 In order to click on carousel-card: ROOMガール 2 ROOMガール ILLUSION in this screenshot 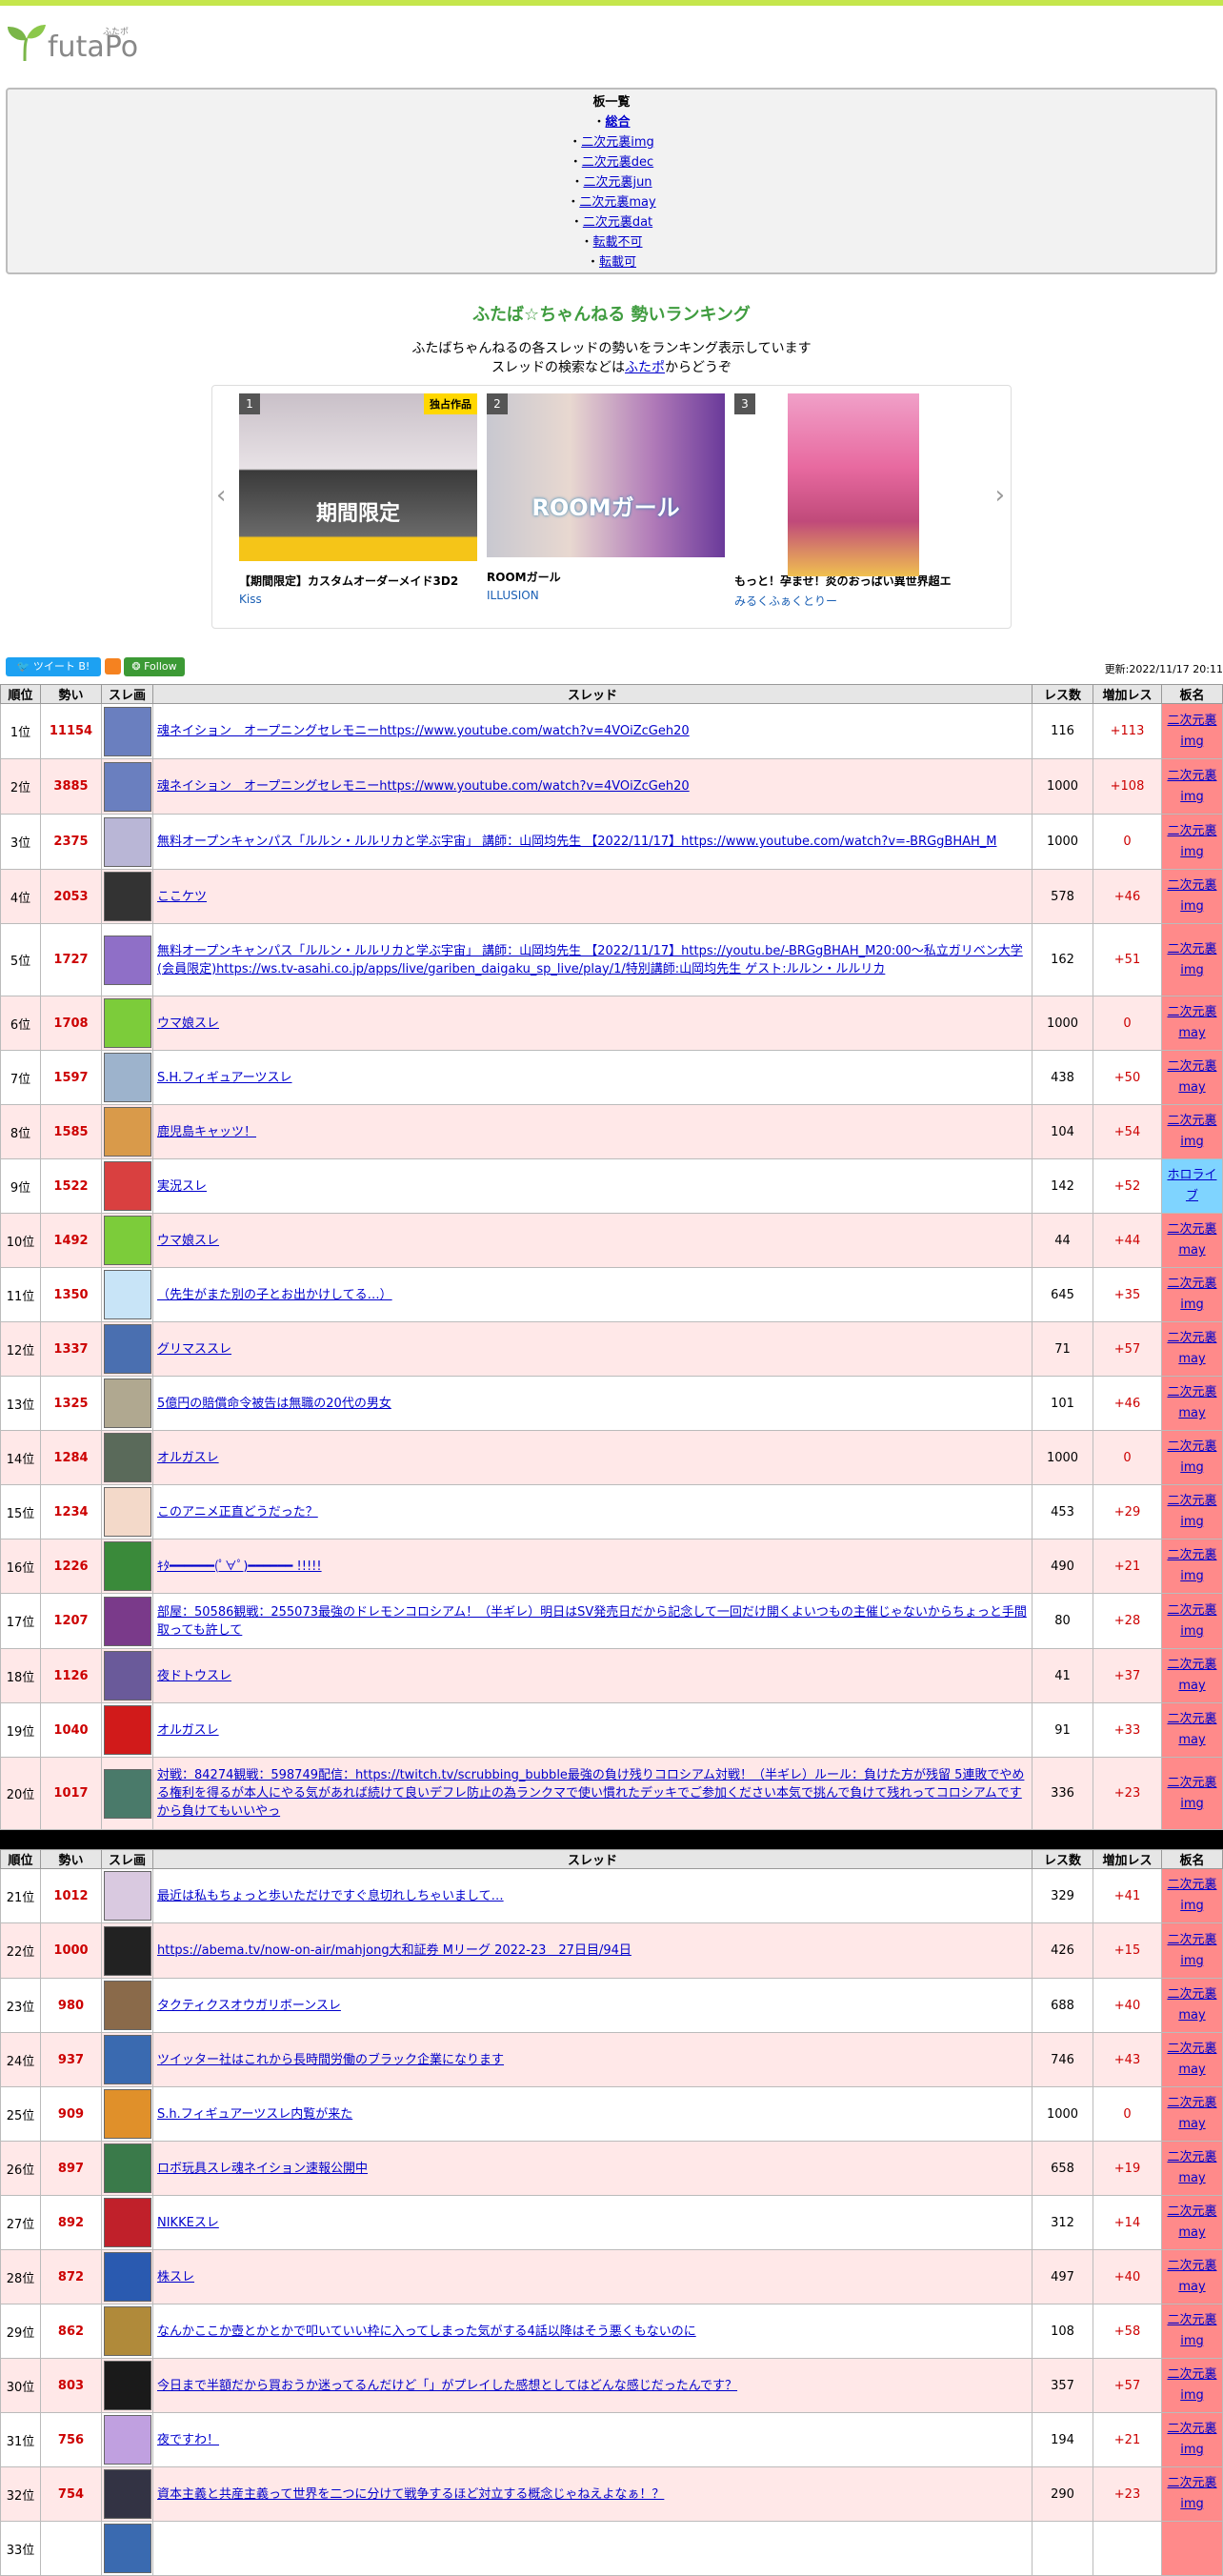, I will do `click(606, 497)`.